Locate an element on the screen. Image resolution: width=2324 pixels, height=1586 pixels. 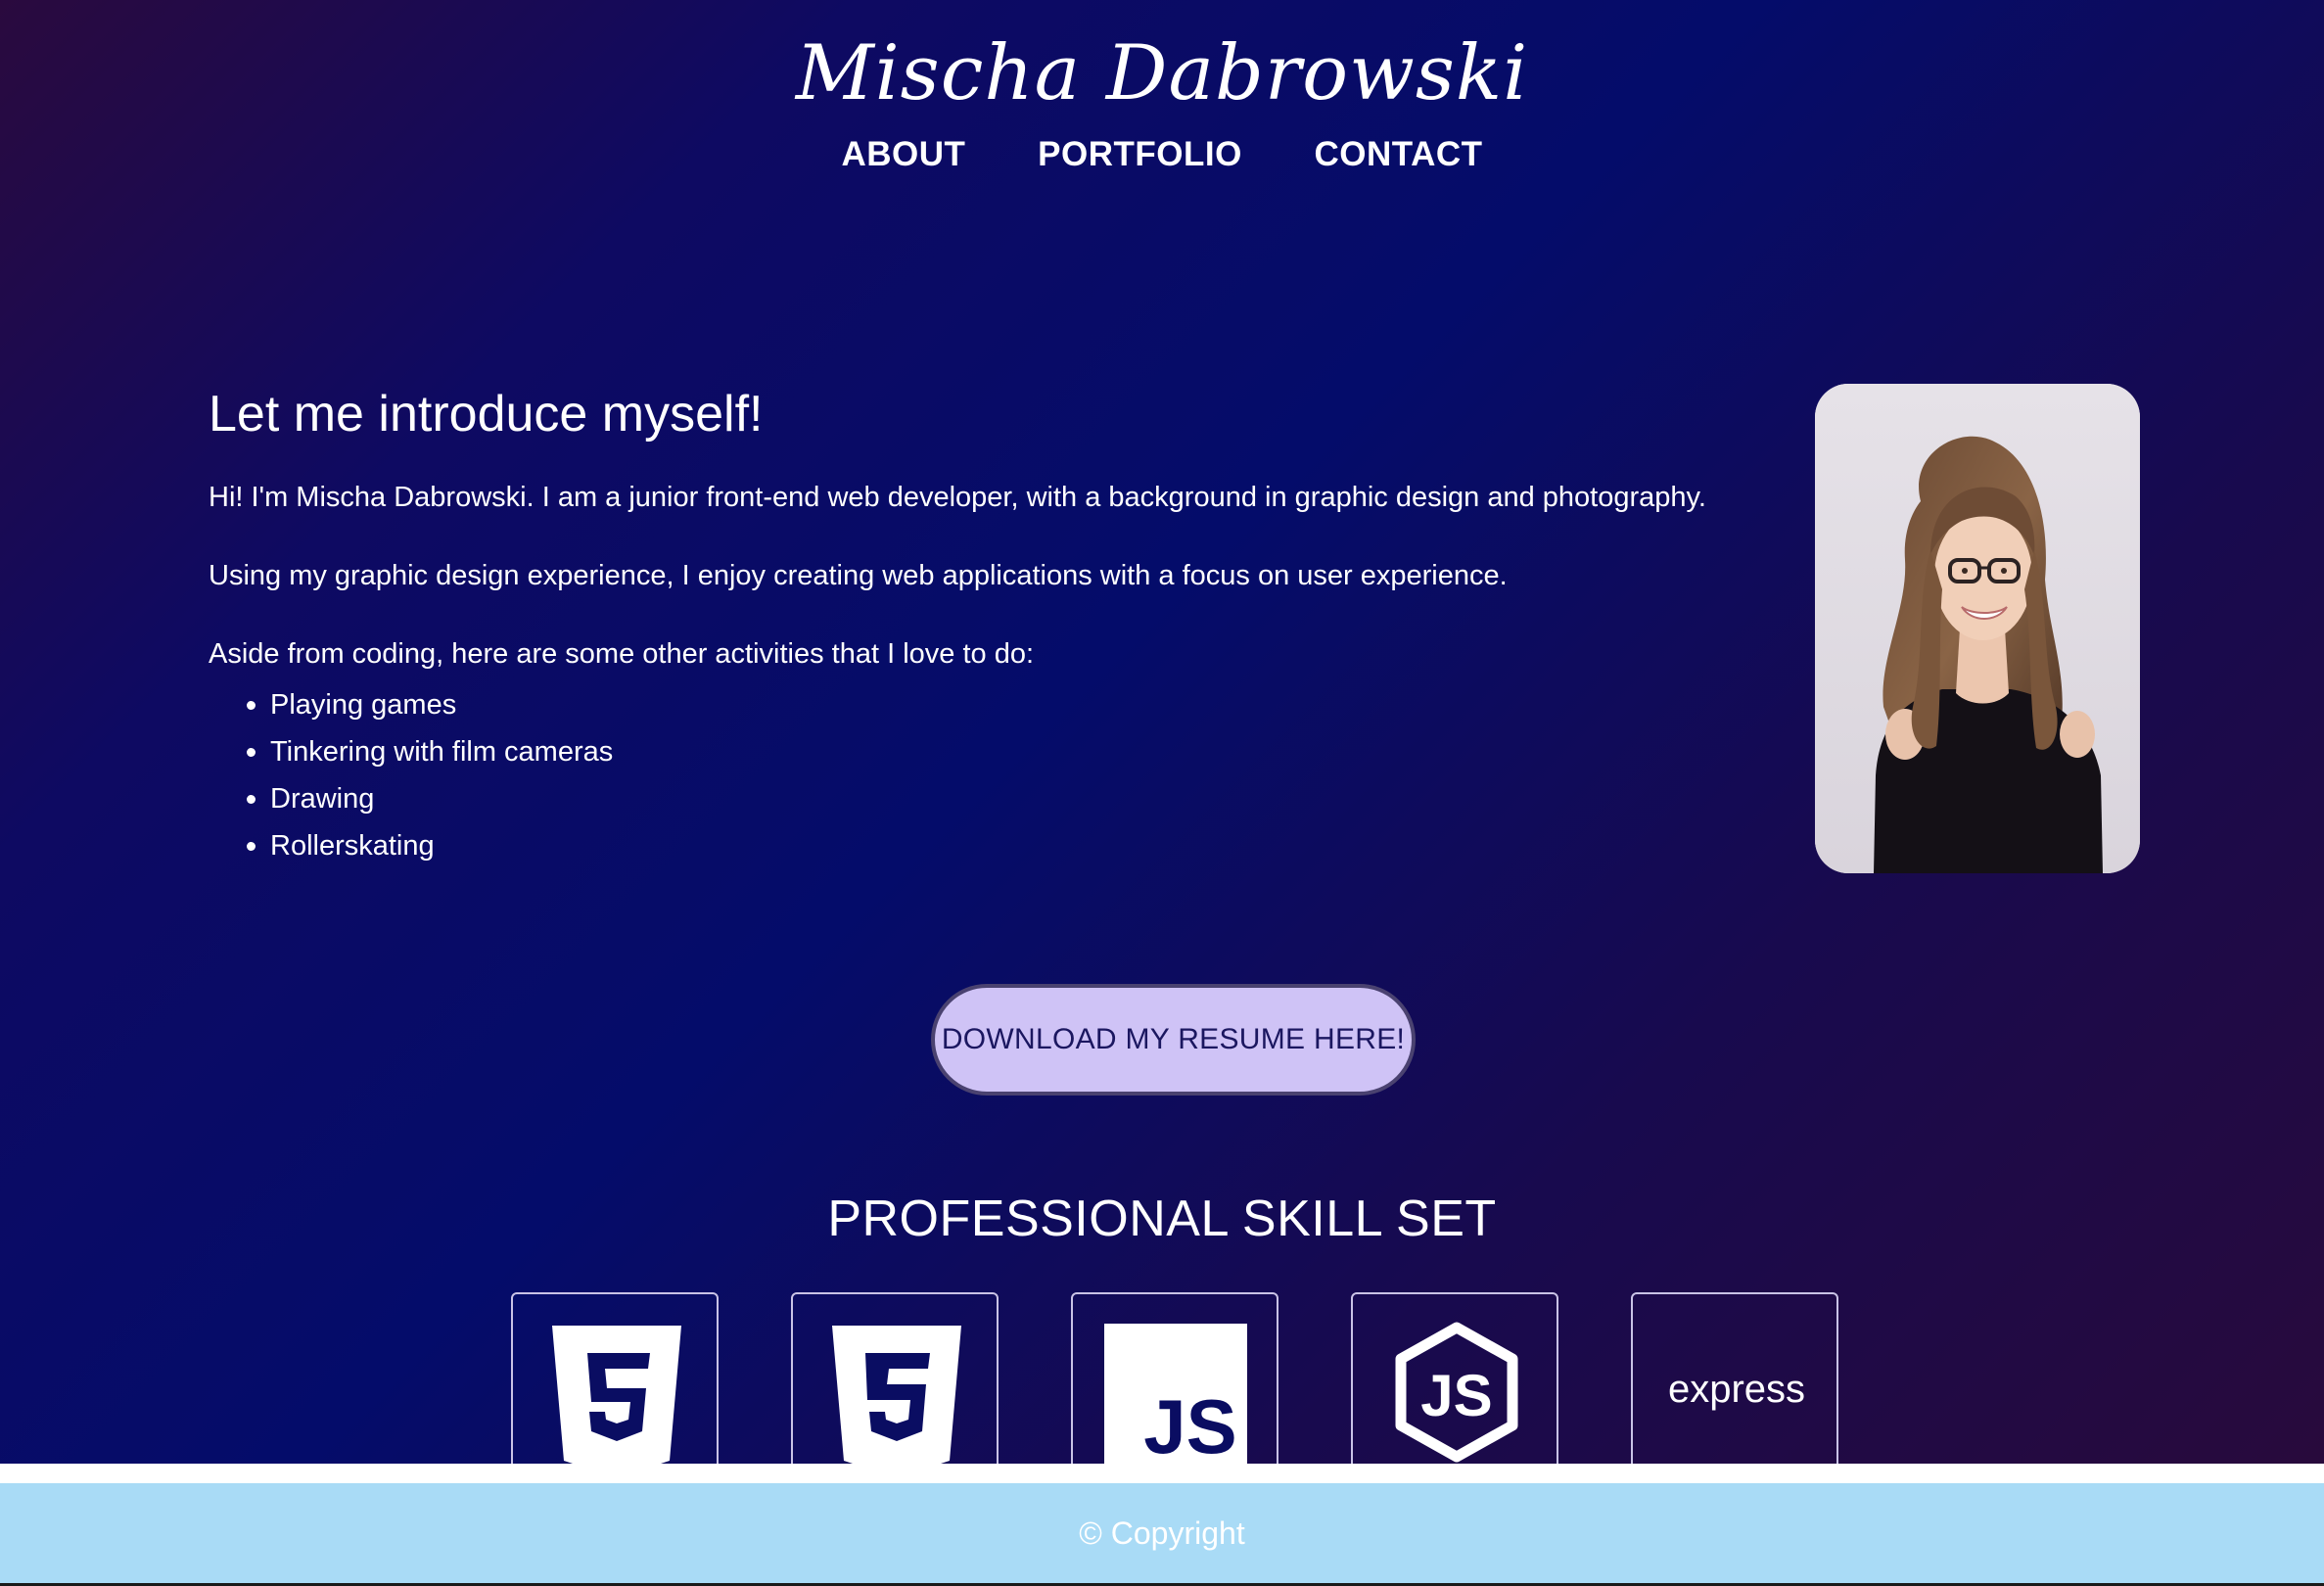
main-nav: ABOUT PORTFOLIO CONTACT is located at coordinates (1162, 154).